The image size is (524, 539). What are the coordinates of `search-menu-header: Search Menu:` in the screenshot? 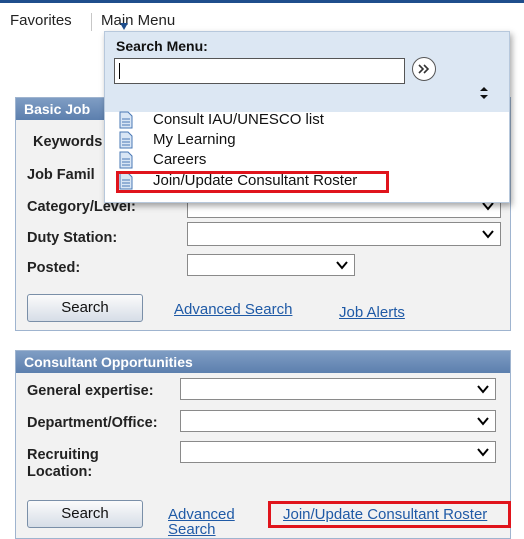 It's located at (307, 72).